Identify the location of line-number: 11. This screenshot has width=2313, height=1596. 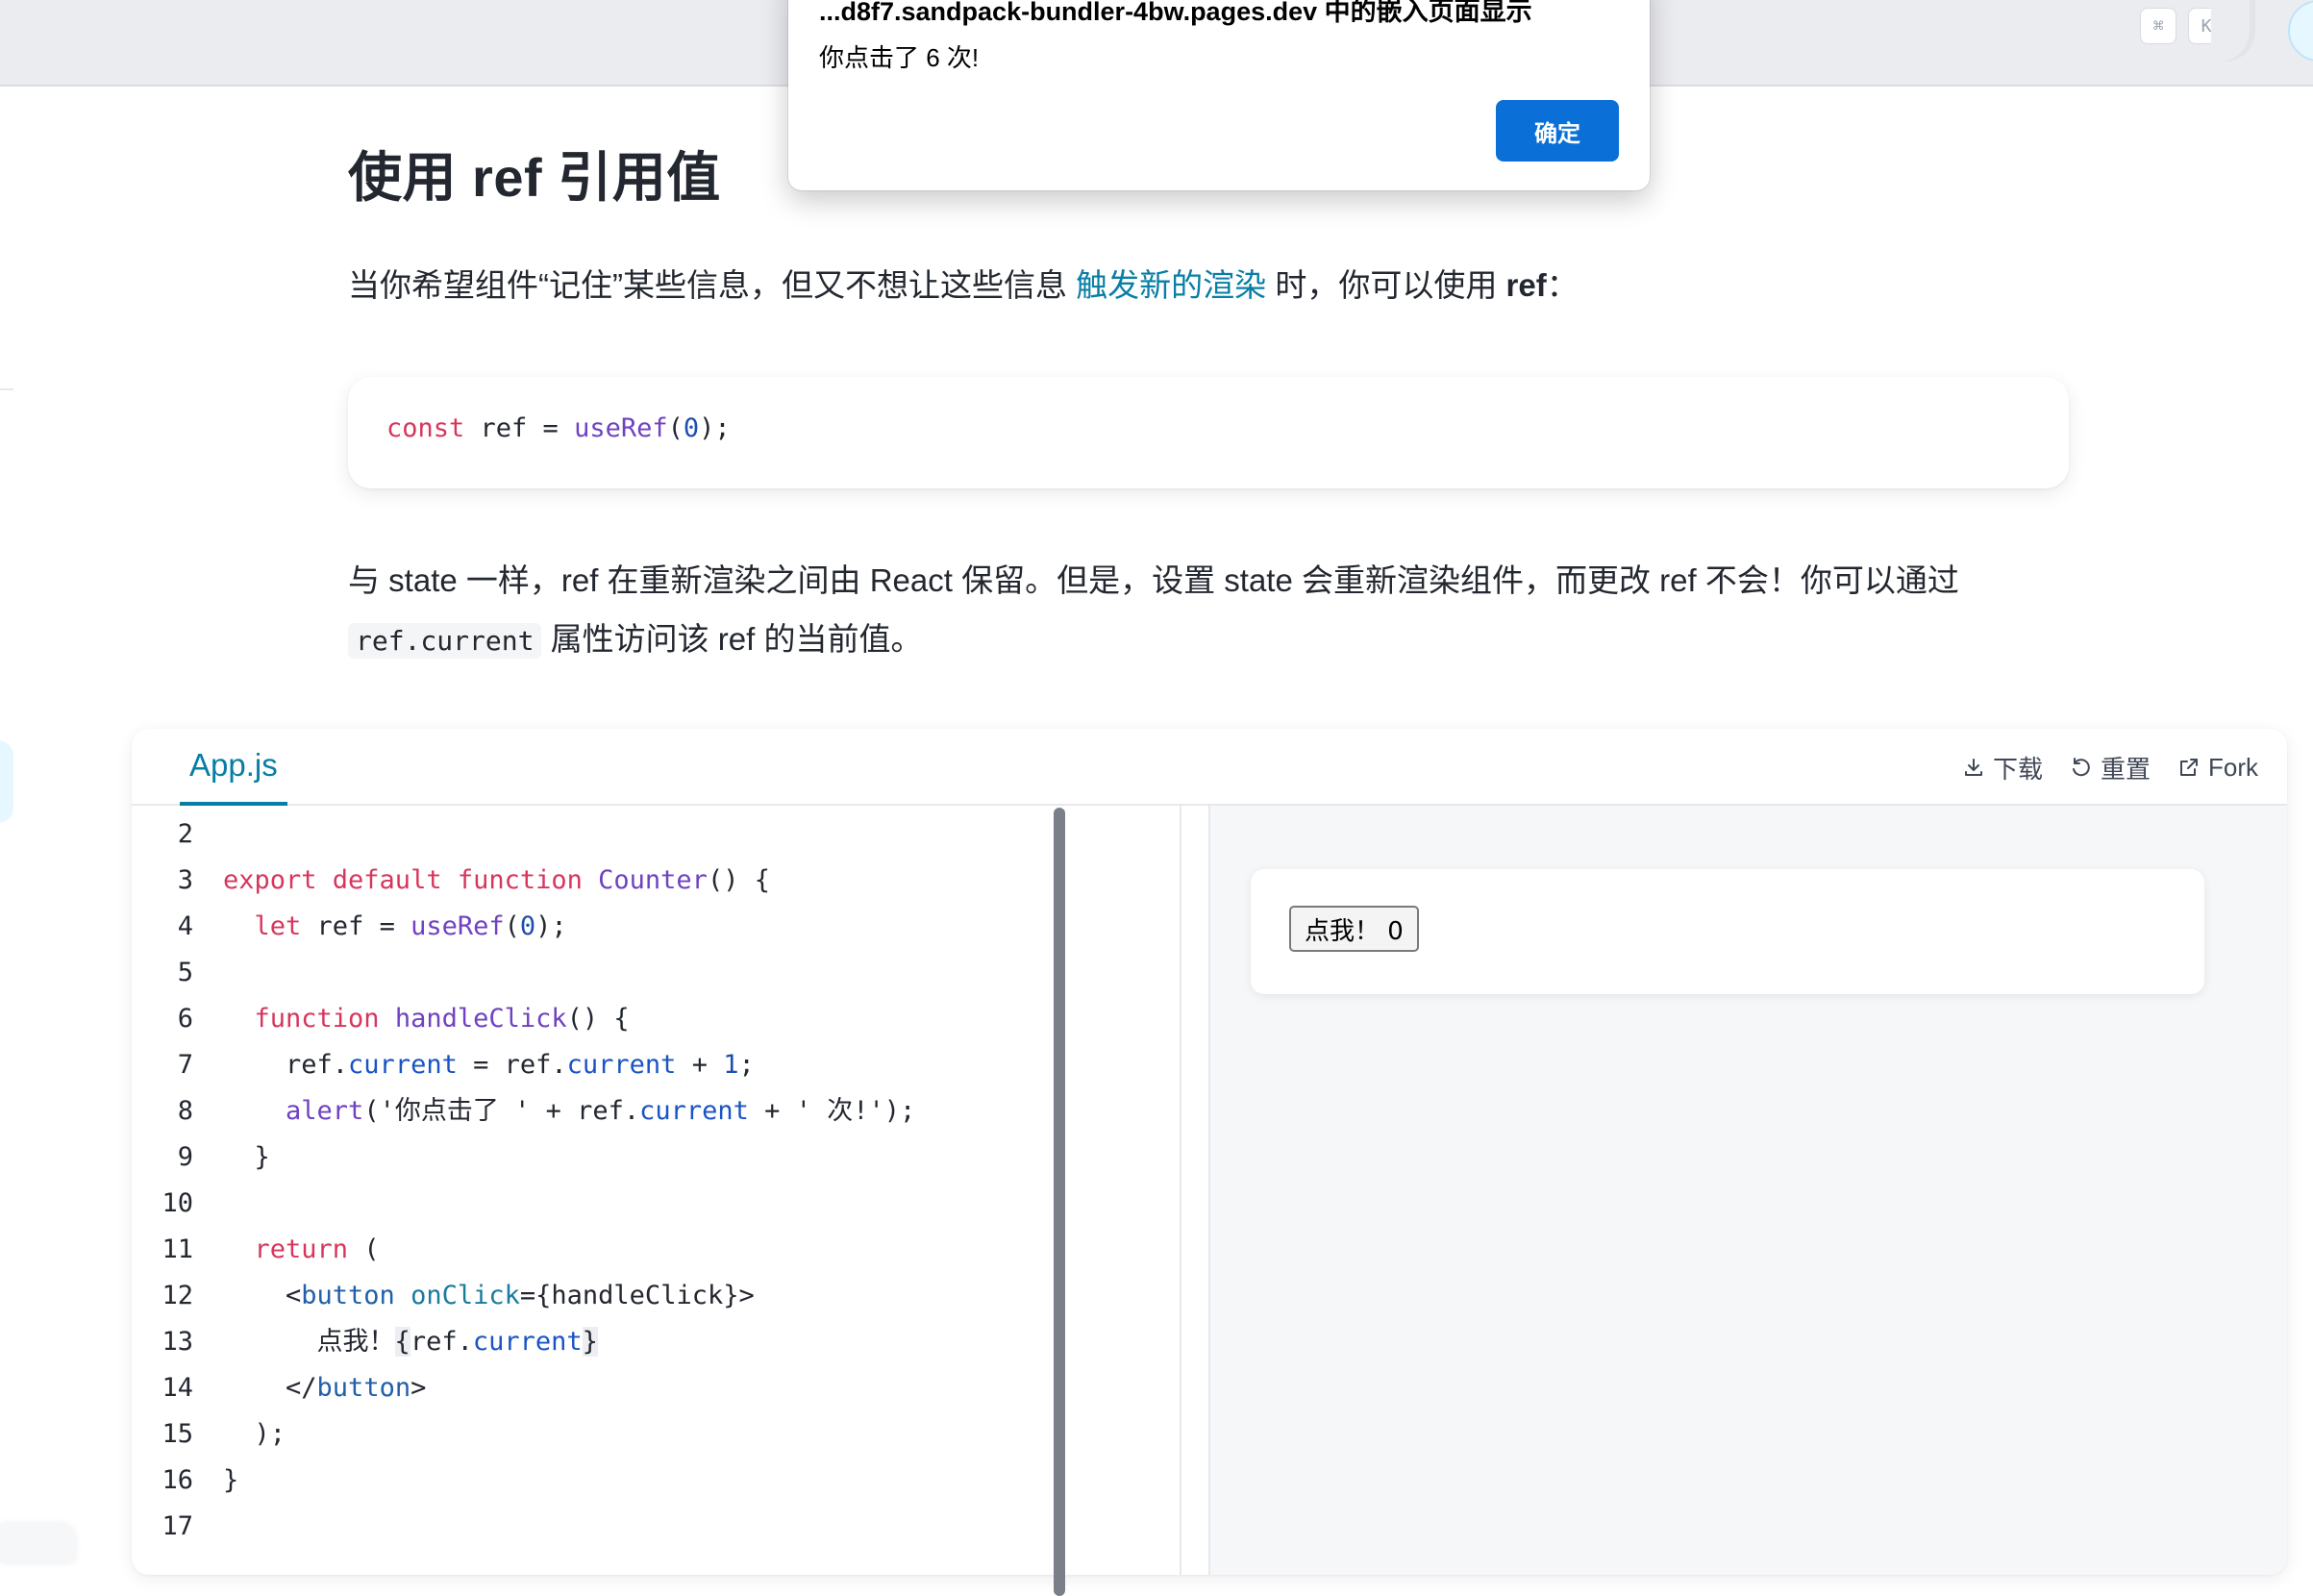
(177, 1249).